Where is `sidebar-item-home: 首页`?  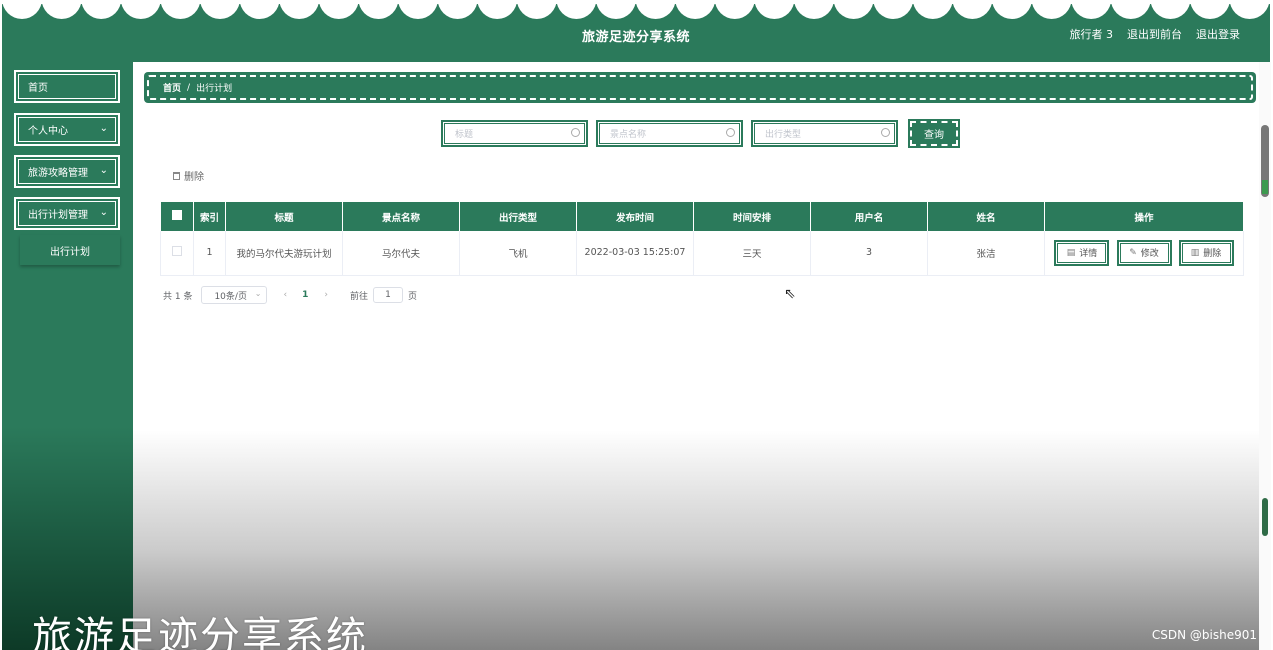
sidebar-item-home: 首页 is located at coordinates (67, 86).